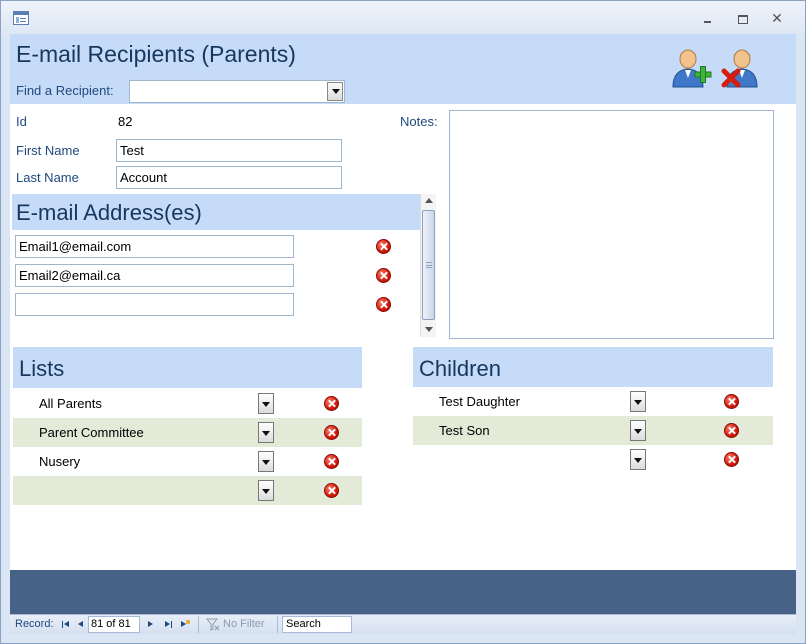  What do you see at coordinates (229, 150) in the screenshot?
I see `first-name-field: Test` at bounding box center [229, 150].